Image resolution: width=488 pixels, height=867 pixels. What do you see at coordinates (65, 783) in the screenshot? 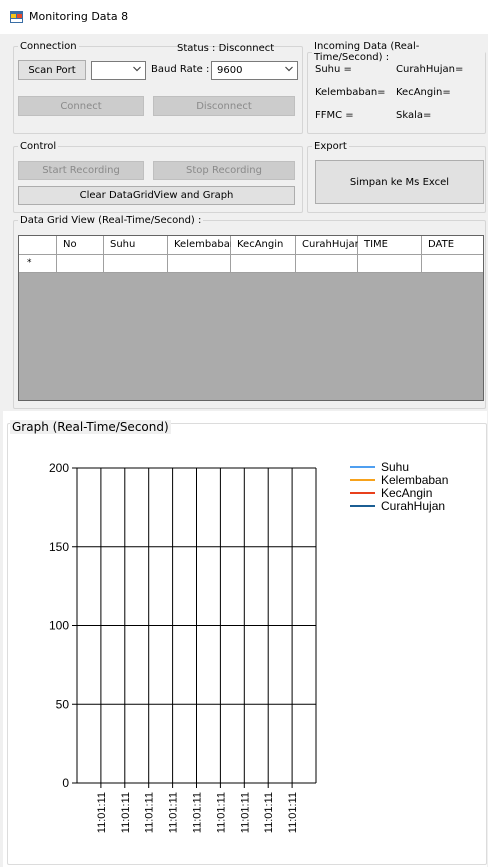
I see `y-tick-label: 0` at bounding box center [65, 783].